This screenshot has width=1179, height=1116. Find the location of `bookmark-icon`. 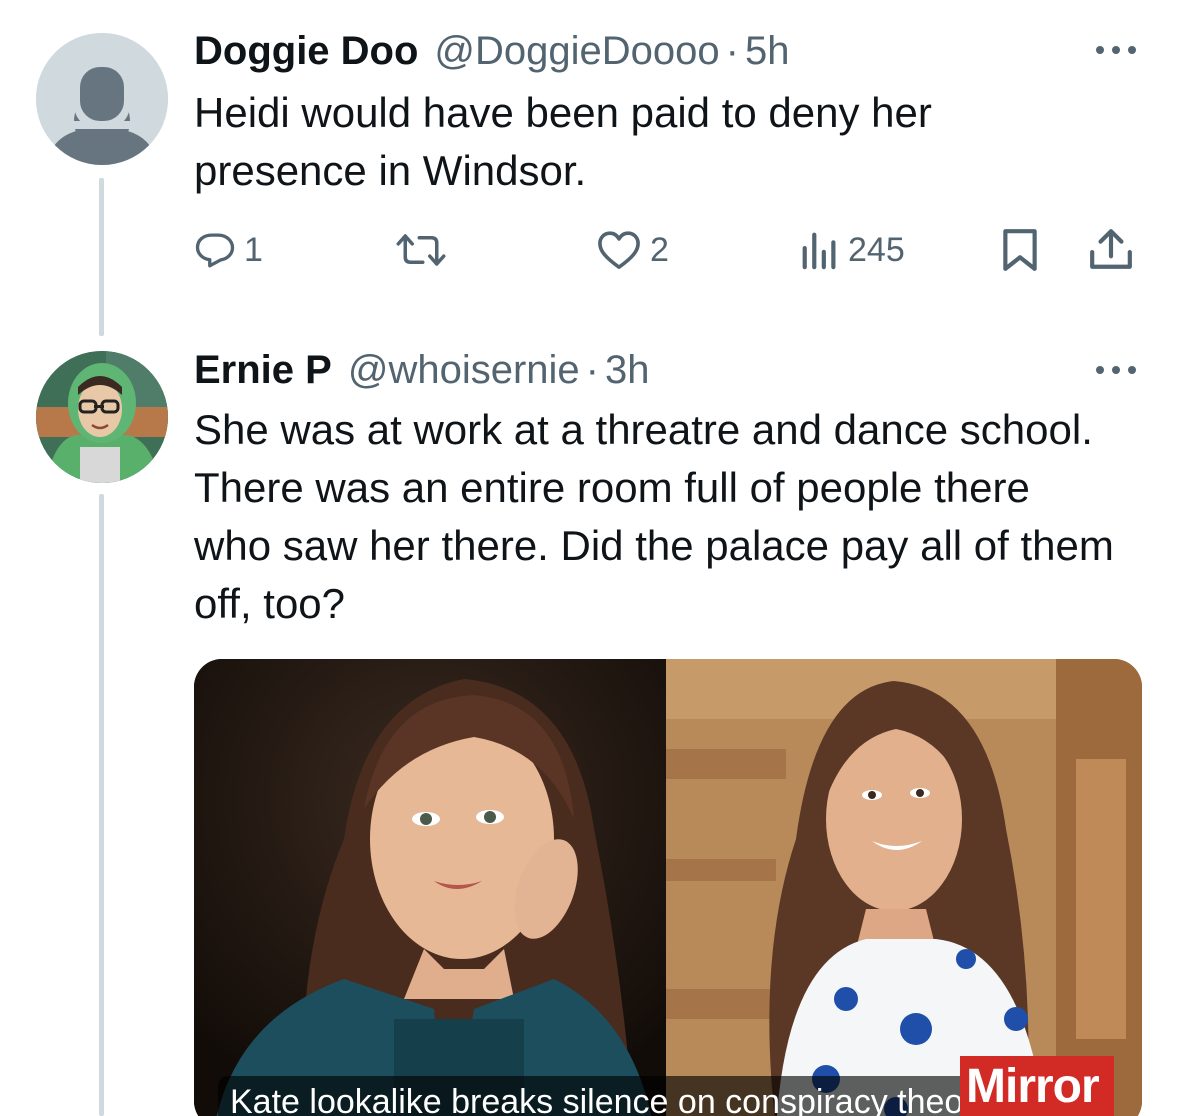

bookmark-icon is located at coordinates (1020, 250).